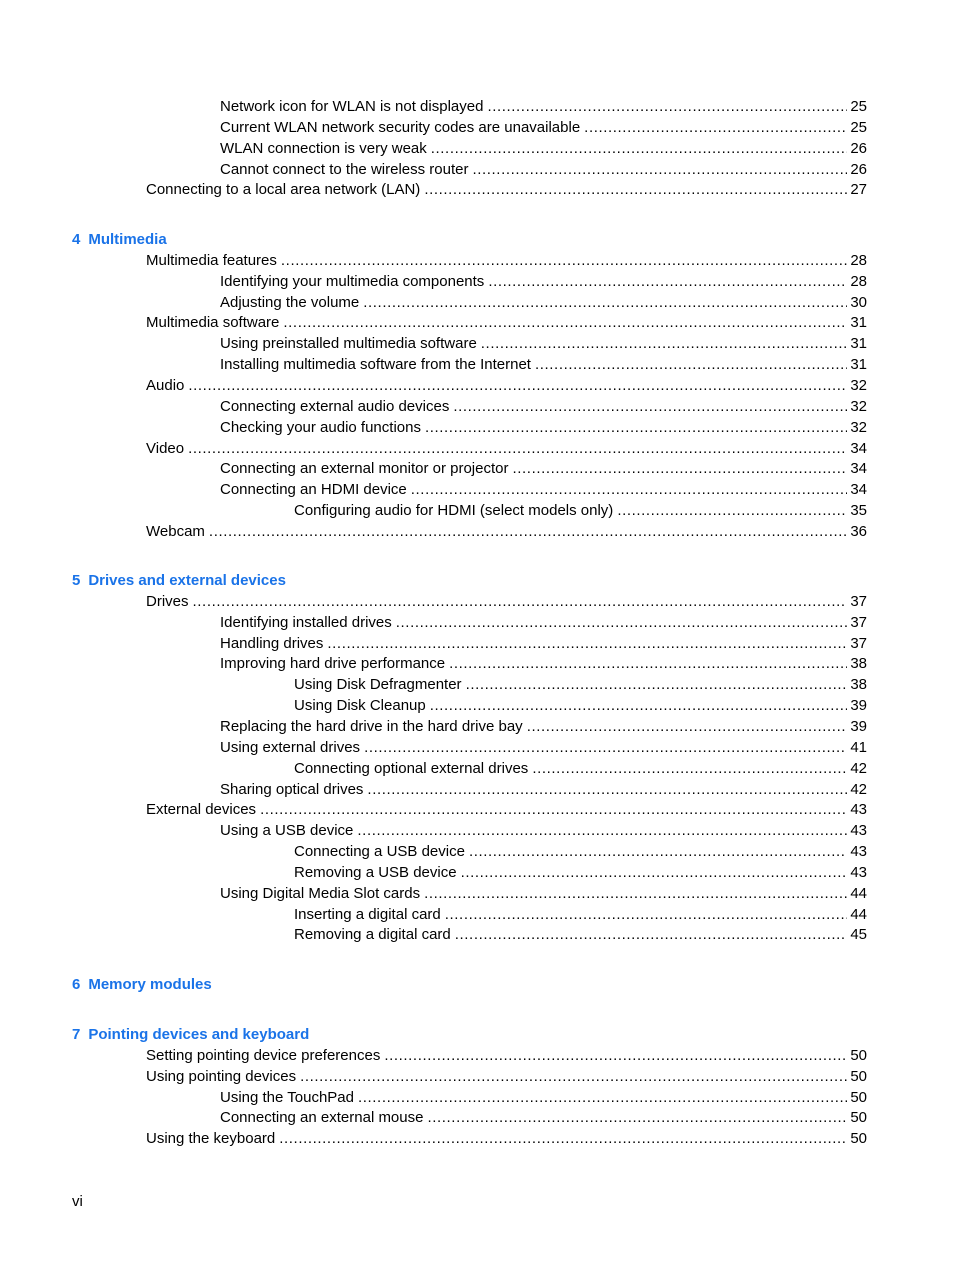  Describe the element at coordinates (344, 169) in the screenshot. I see `toc-entry-title: Cannot connect to the wireless router` at that location.